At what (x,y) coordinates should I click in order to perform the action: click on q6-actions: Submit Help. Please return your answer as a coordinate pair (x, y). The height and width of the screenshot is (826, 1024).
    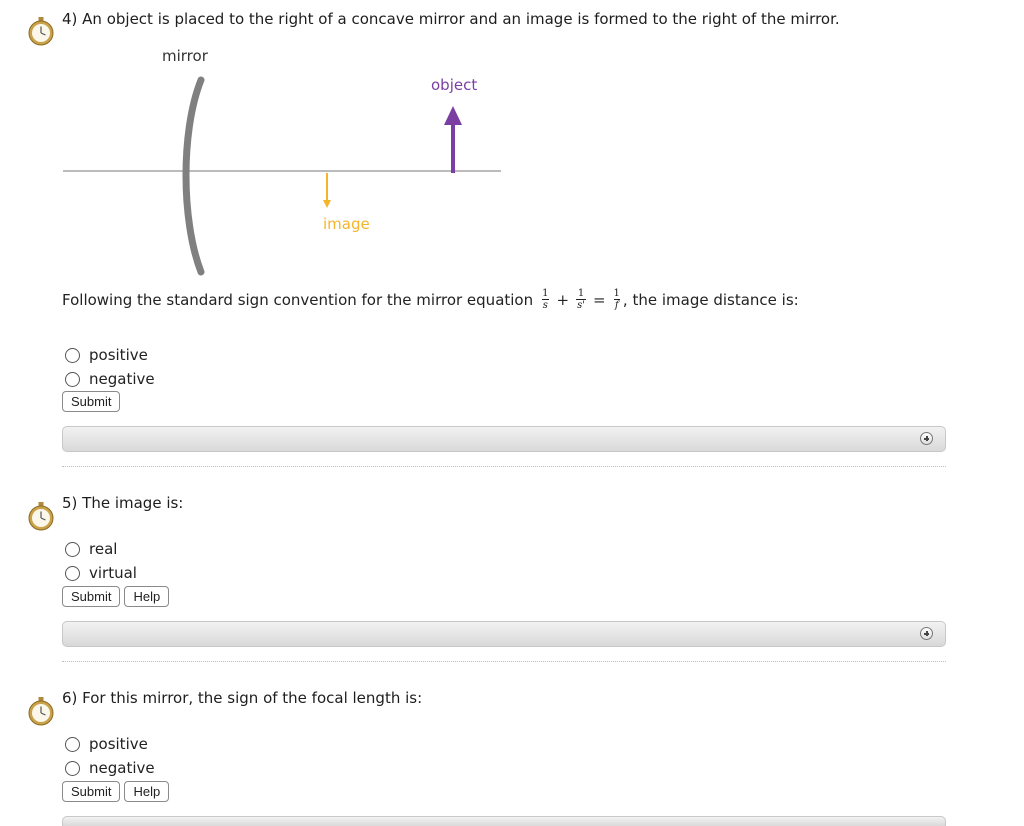
    Looking at the image, I should click on (117, 791).